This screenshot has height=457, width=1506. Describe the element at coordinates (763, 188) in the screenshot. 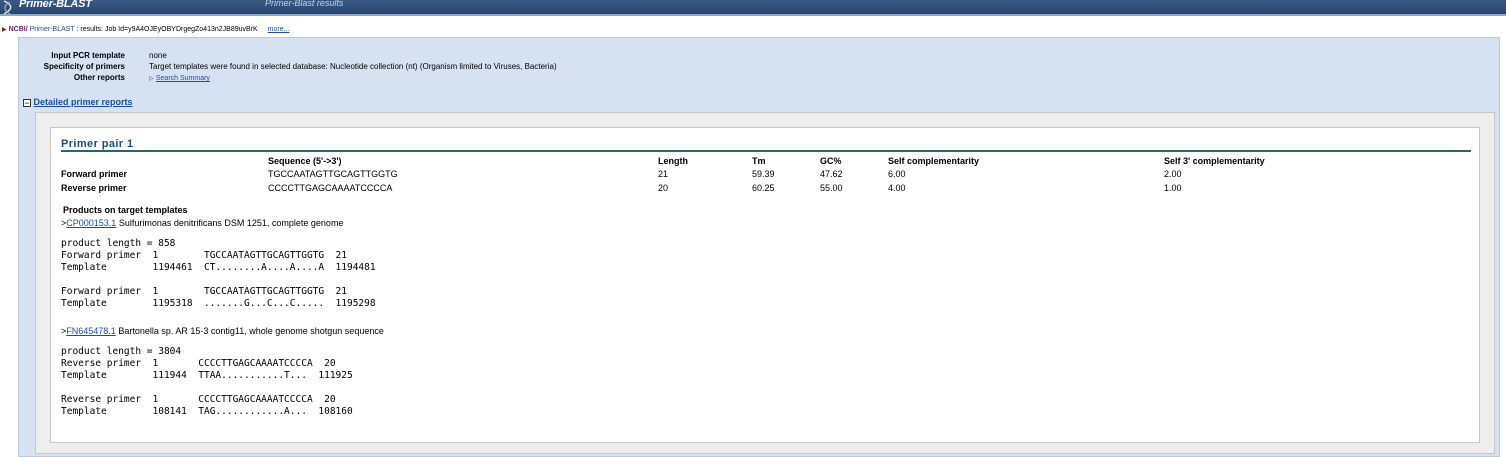

I see `reverse-primer-tm: 60.25` at that location.